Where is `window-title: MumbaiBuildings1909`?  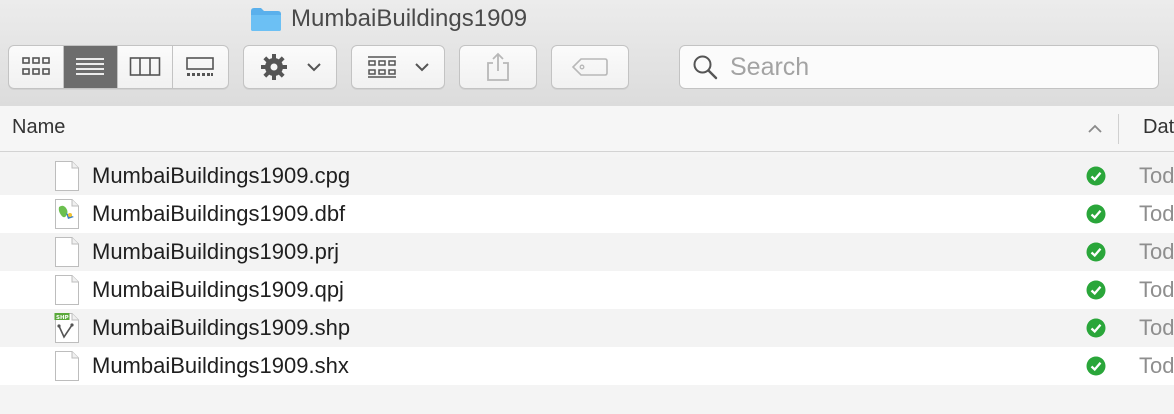 window-title: MumbaiBuildings1909 is located at coordinates (388, 19).